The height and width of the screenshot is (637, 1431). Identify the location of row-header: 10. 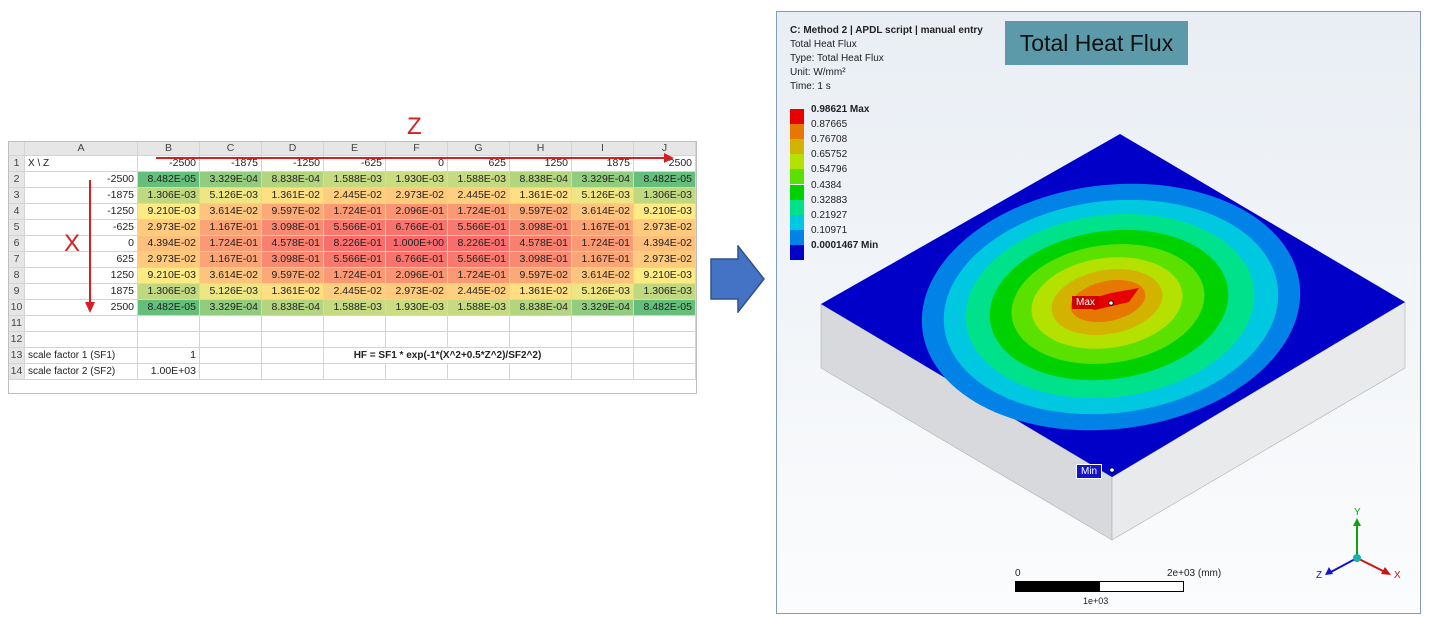
(16, 307).